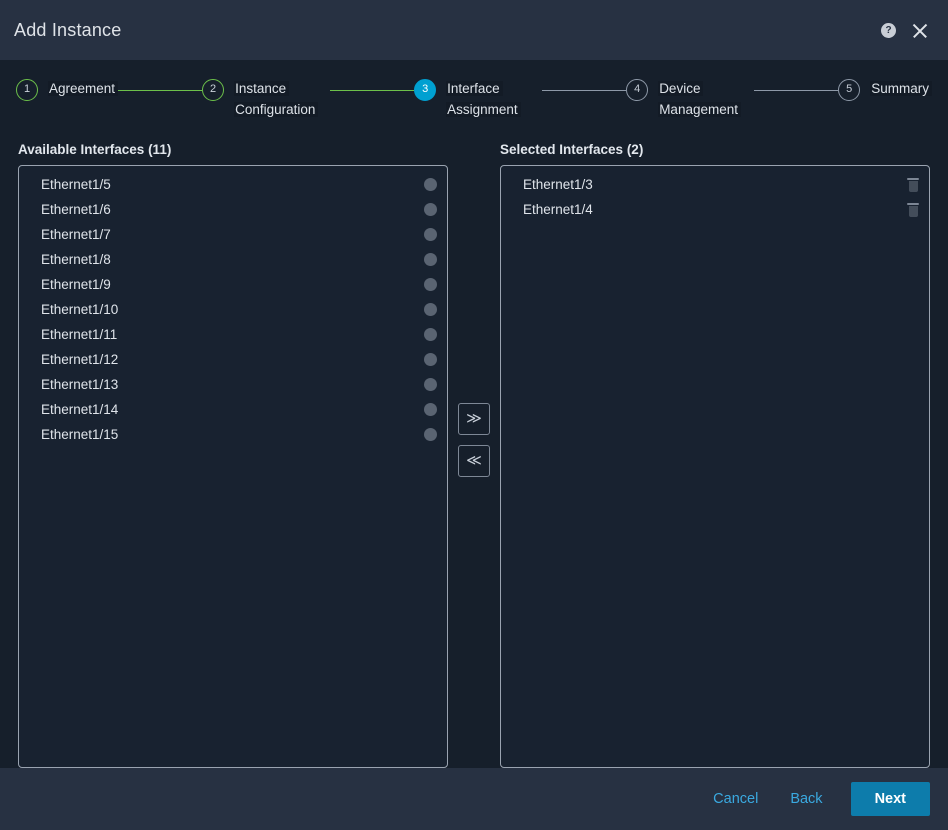  What do you see at coordinates (890, 799) in the screenshot?
I see `next-button: Next` at bounding box center [890, 799].